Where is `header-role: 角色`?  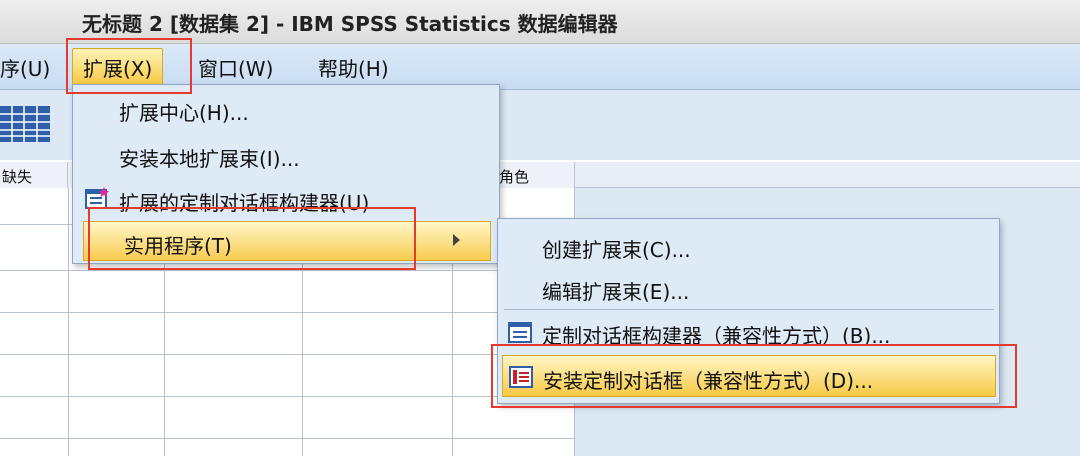 header-role: 角色 is located at coordinates (536, 175).